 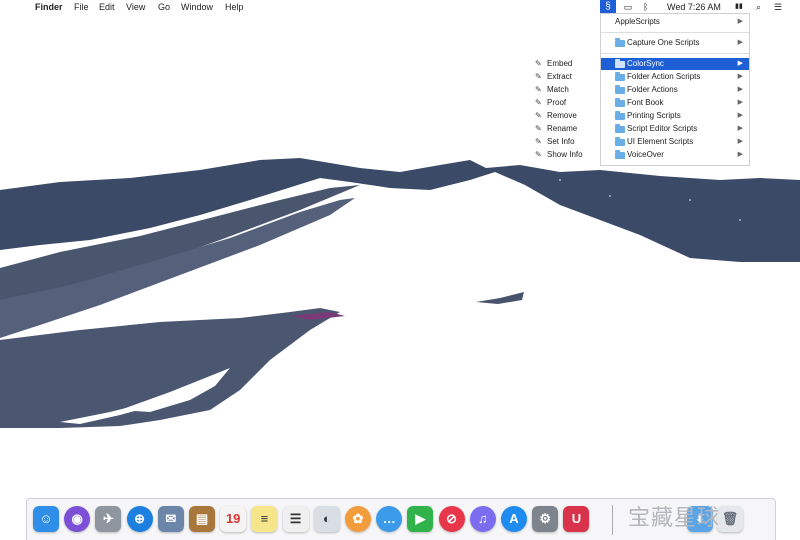 I want to click on colorsync-item-extract: ✎ Extract, so click(x=566, y=76).